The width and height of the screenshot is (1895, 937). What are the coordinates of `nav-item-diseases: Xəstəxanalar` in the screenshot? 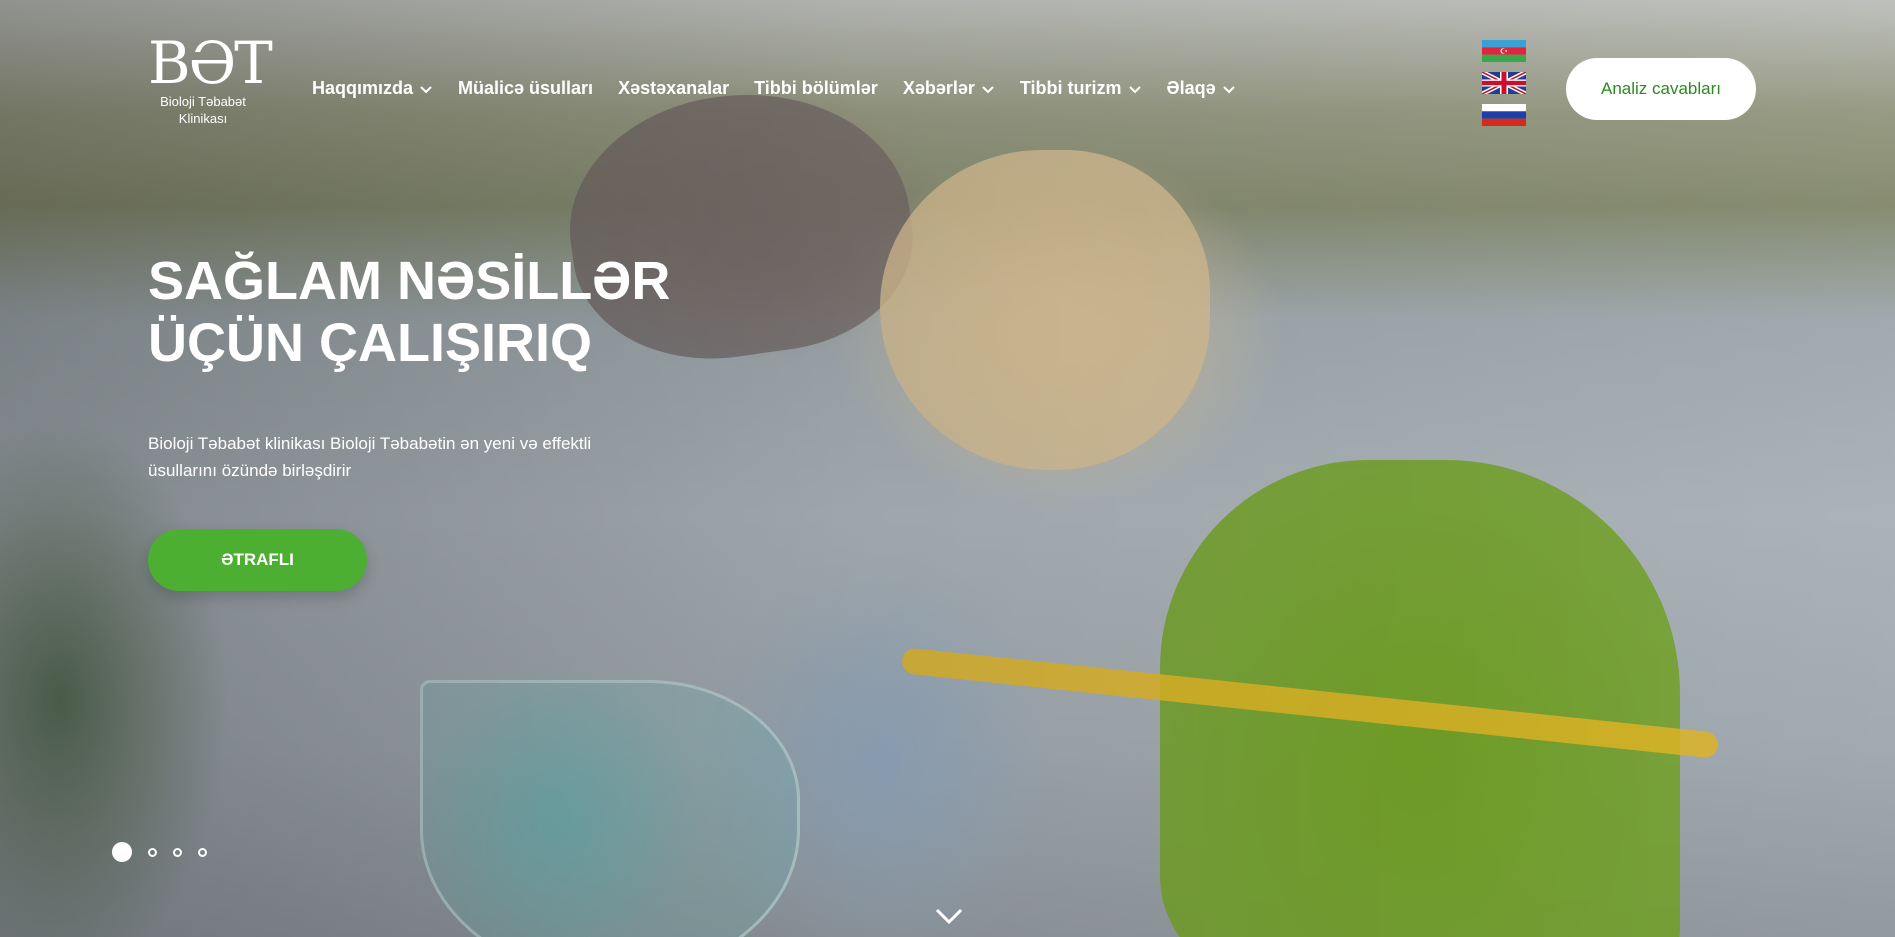 It's located at (673, 88).